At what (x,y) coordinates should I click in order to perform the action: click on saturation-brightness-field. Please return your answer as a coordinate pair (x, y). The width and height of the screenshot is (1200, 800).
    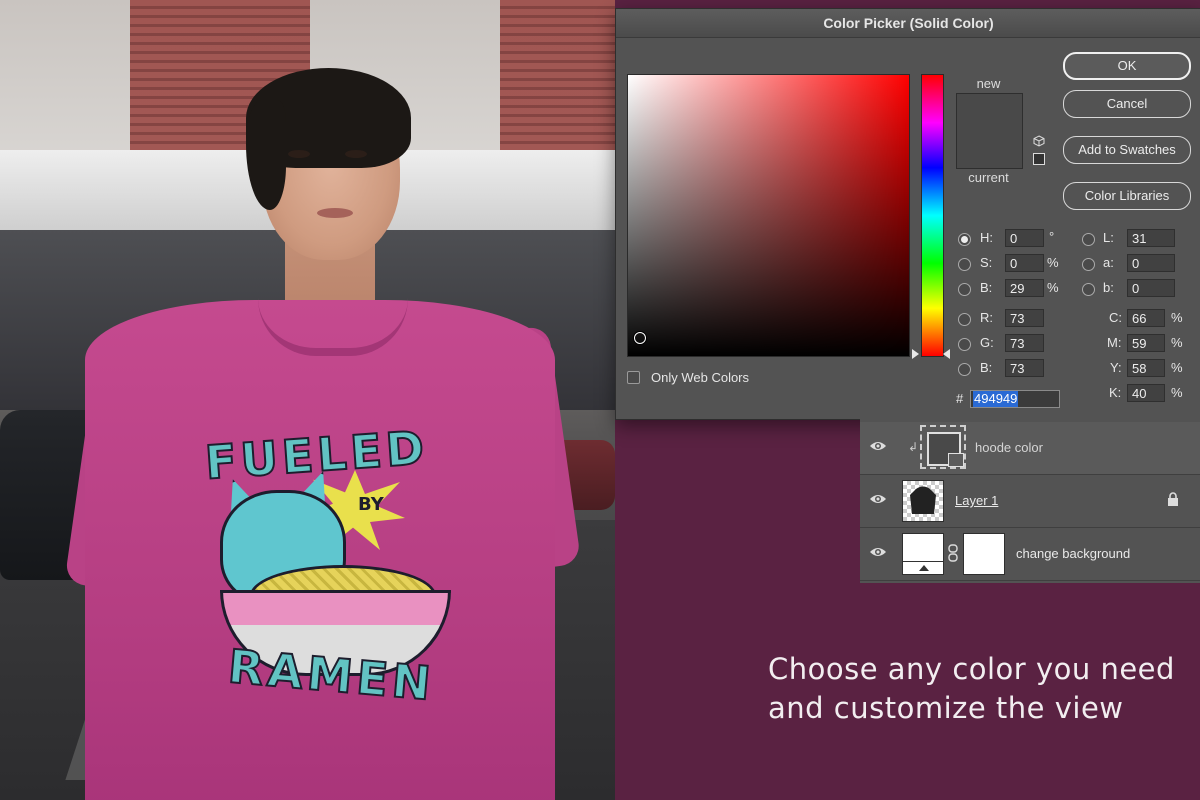
    Looking at the image, I should click on (768, 215).